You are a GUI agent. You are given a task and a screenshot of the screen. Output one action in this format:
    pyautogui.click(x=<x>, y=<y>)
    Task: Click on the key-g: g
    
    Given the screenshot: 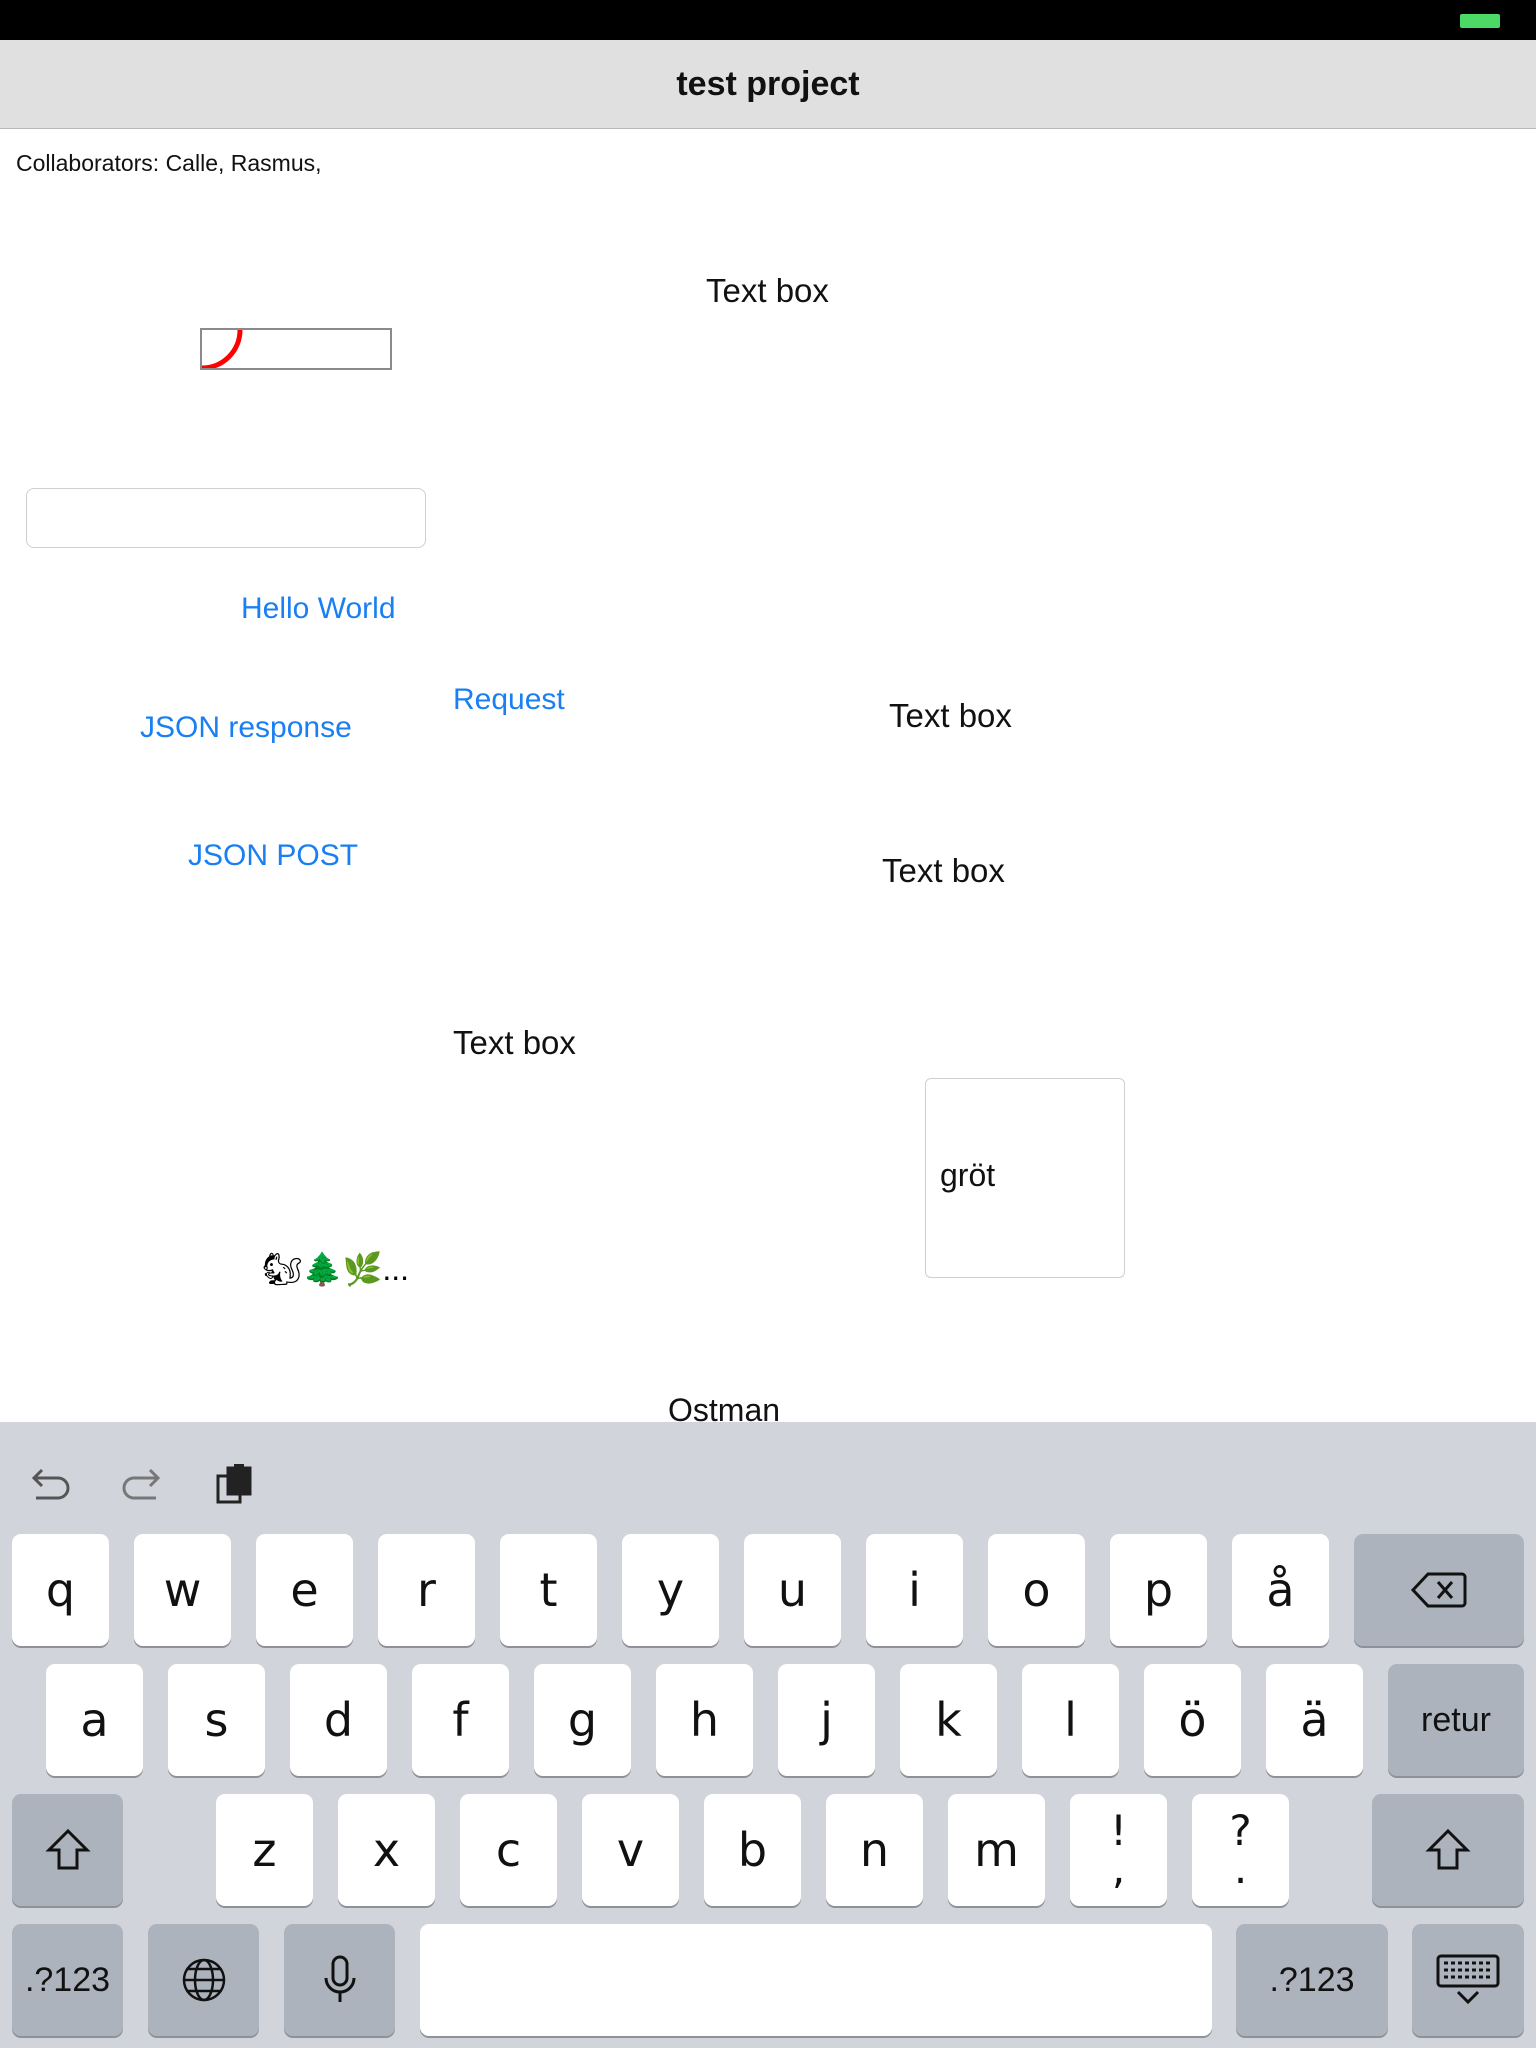 What is the action you would take?
    pyautogui.click(x=582, y=1720)
    